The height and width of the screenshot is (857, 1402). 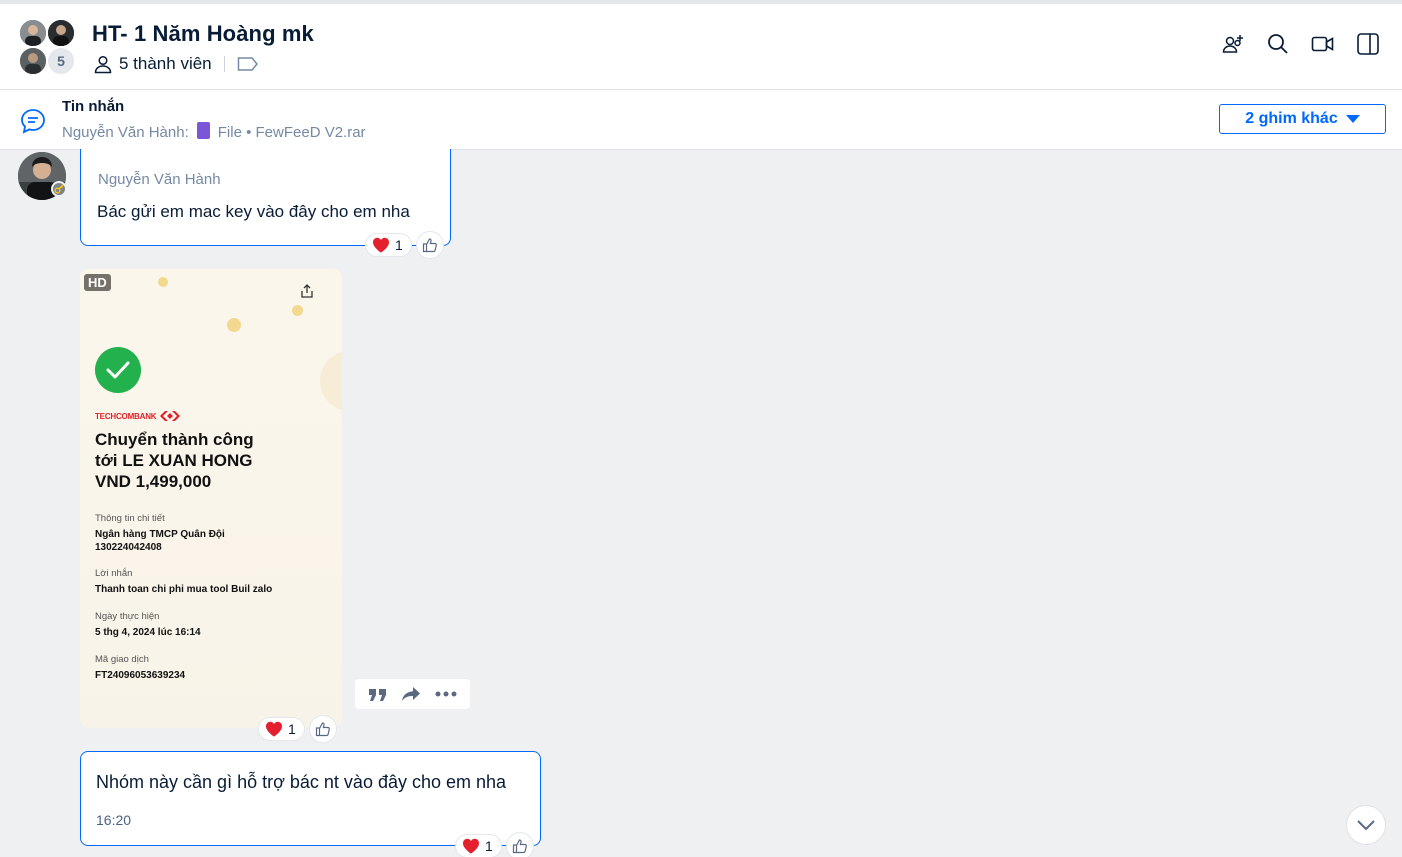 What do you see at coordinates (701, 47) in the screenshot?
I see `conversation-header: 5 HT- 1 Năm Hoàng mk 5 thành viên` at bounding box center [701, 47].